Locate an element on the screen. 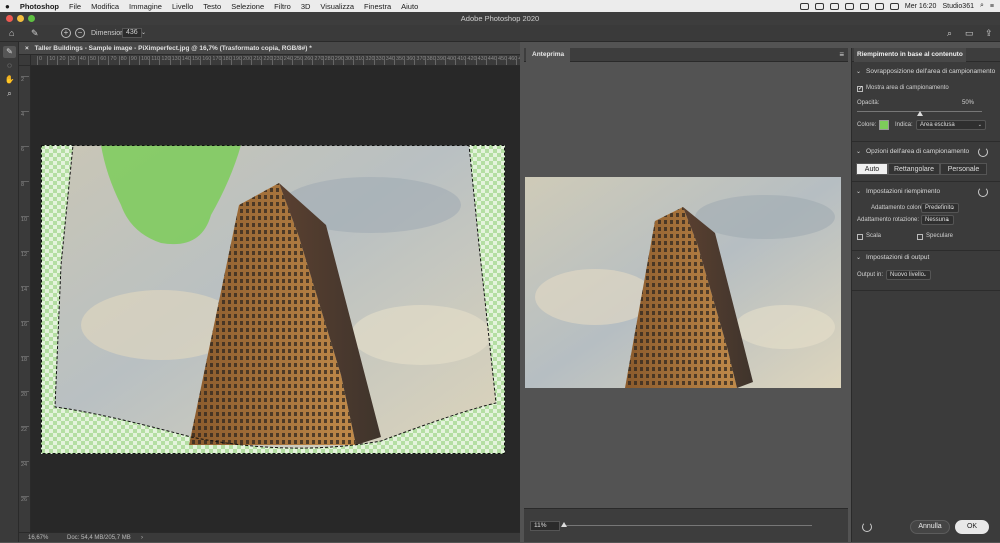 Image resolution: width=1000 pixels, height=543 pixels. divider is located at coordinates (926, 290).